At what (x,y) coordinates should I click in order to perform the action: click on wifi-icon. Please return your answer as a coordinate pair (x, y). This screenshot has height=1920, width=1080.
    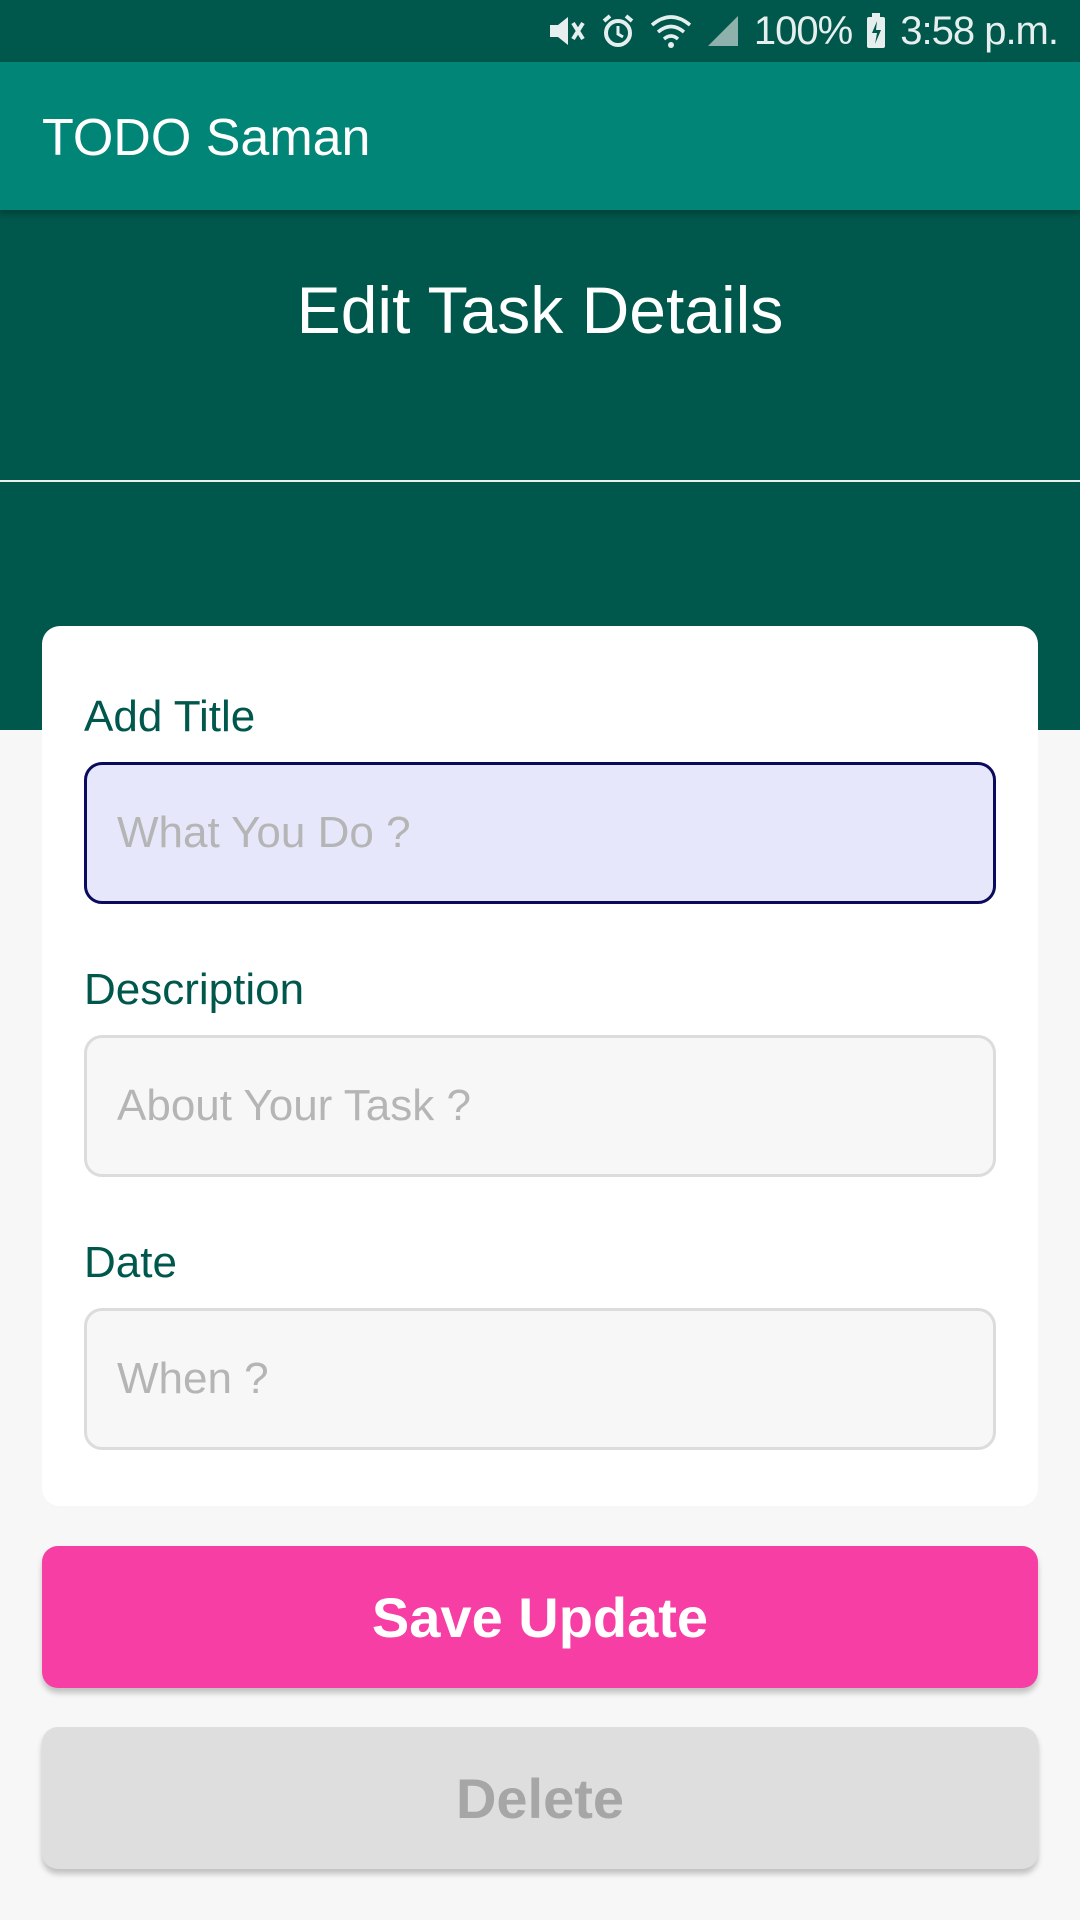
    Looking at the image, I should click on (671, 31).